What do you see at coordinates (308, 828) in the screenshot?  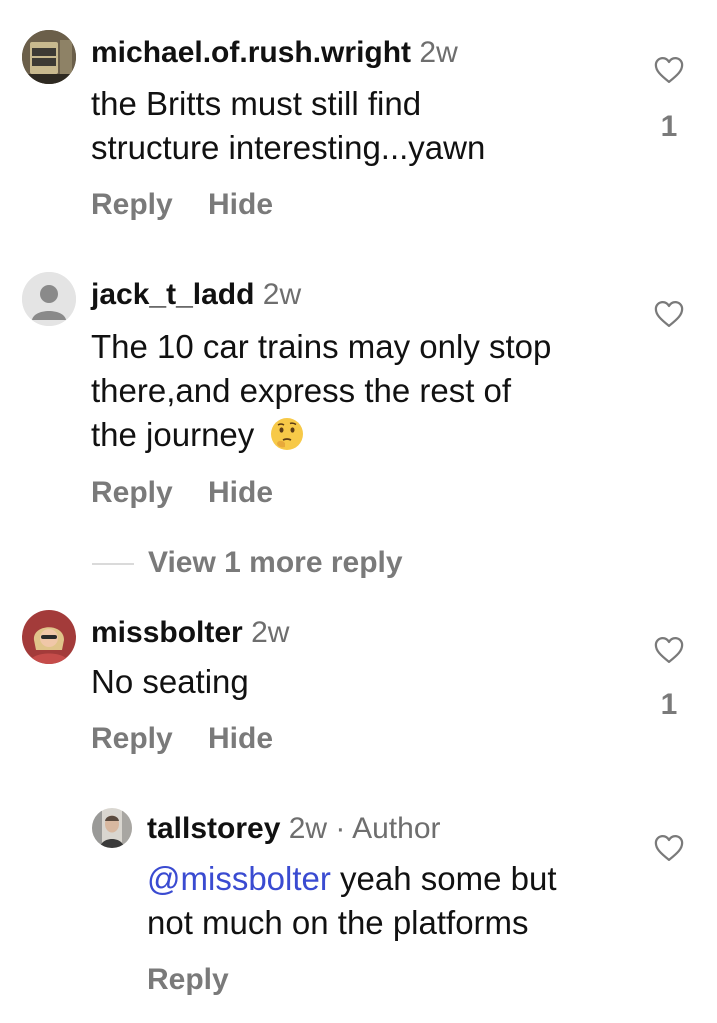 I see `reply-time: 2w` at bounding box center [308, 828].